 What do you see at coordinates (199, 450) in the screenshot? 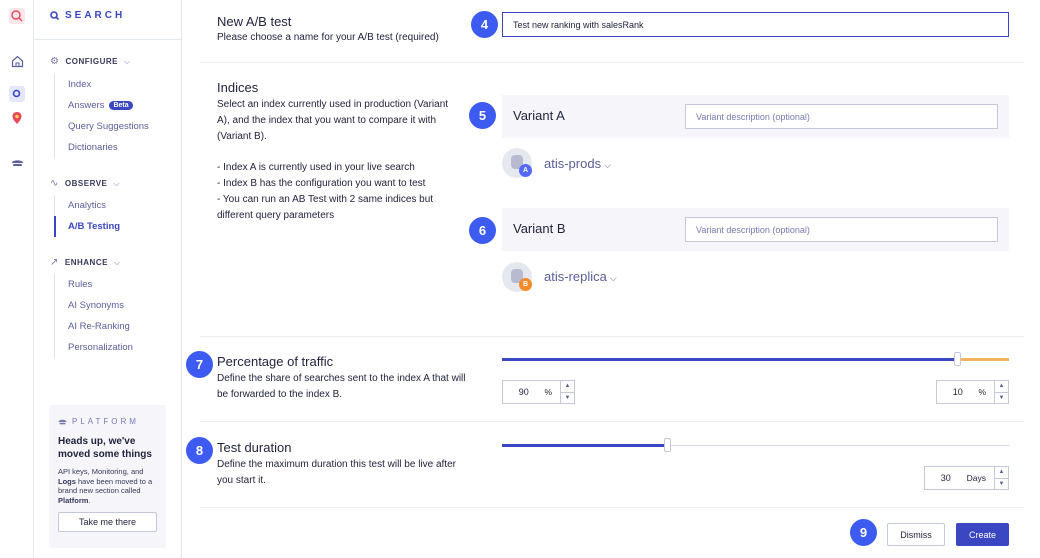
I see `step-badge-8: 8` at bounding box center [199, 450].